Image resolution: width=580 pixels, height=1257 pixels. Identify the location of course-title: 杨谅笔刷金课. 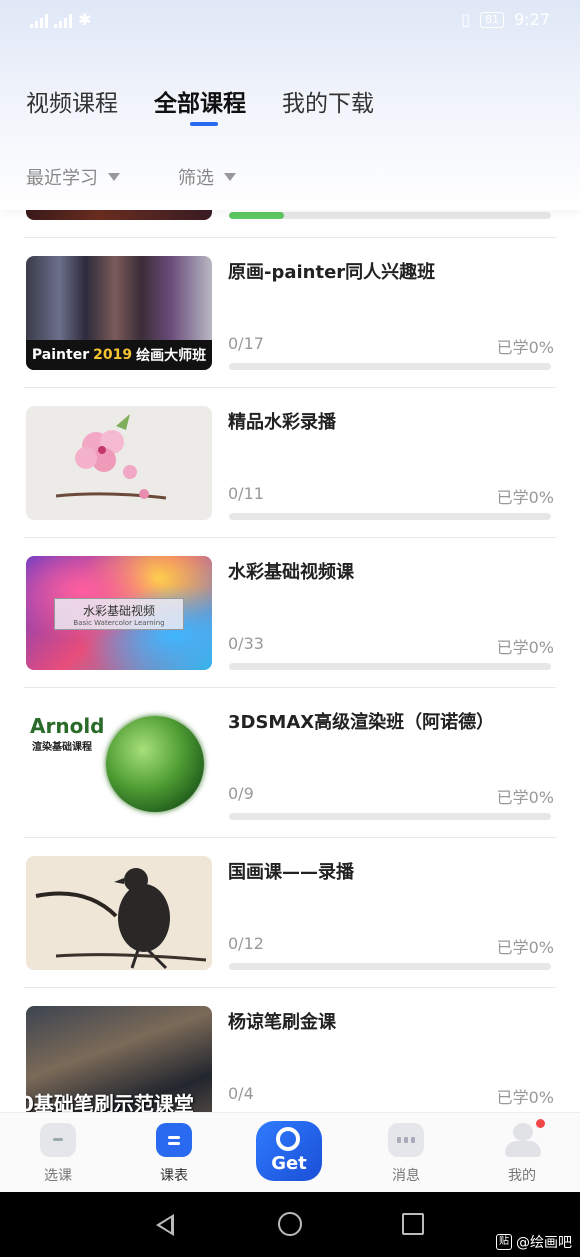
(282, 1022).